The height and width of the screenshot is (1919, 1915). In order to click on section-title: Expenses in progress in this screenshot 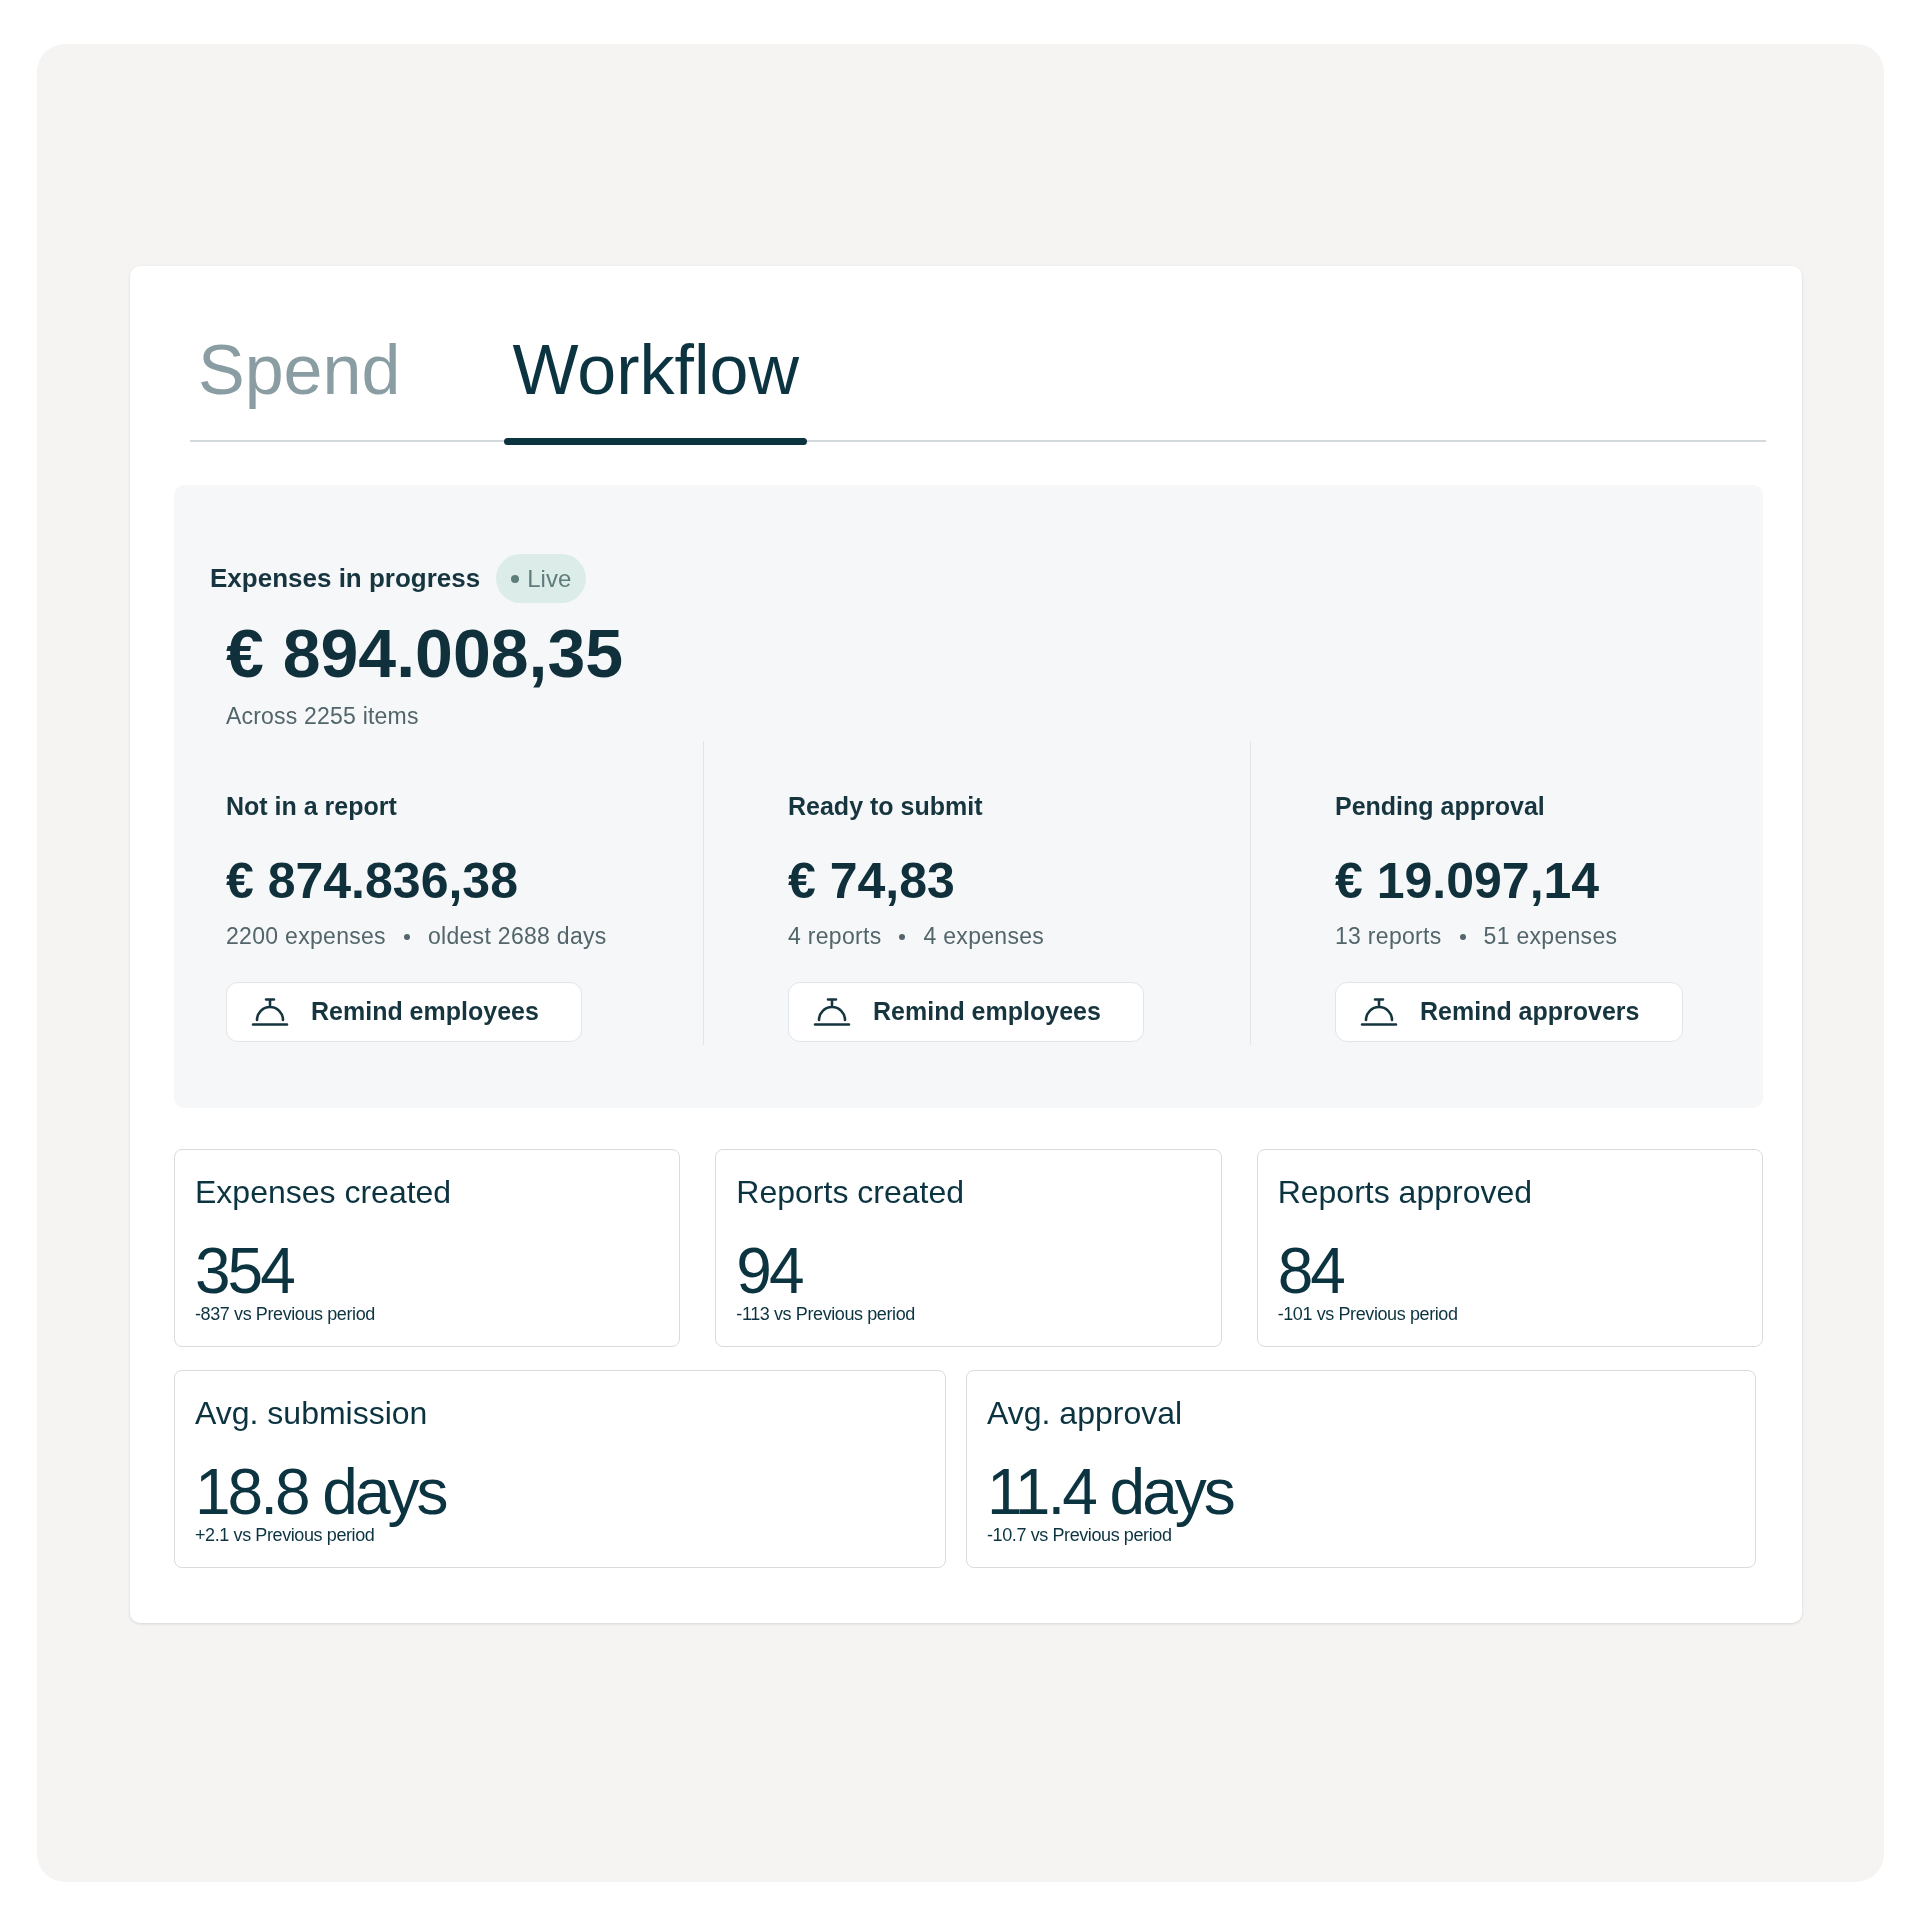, I will do `click(345, 578)`.